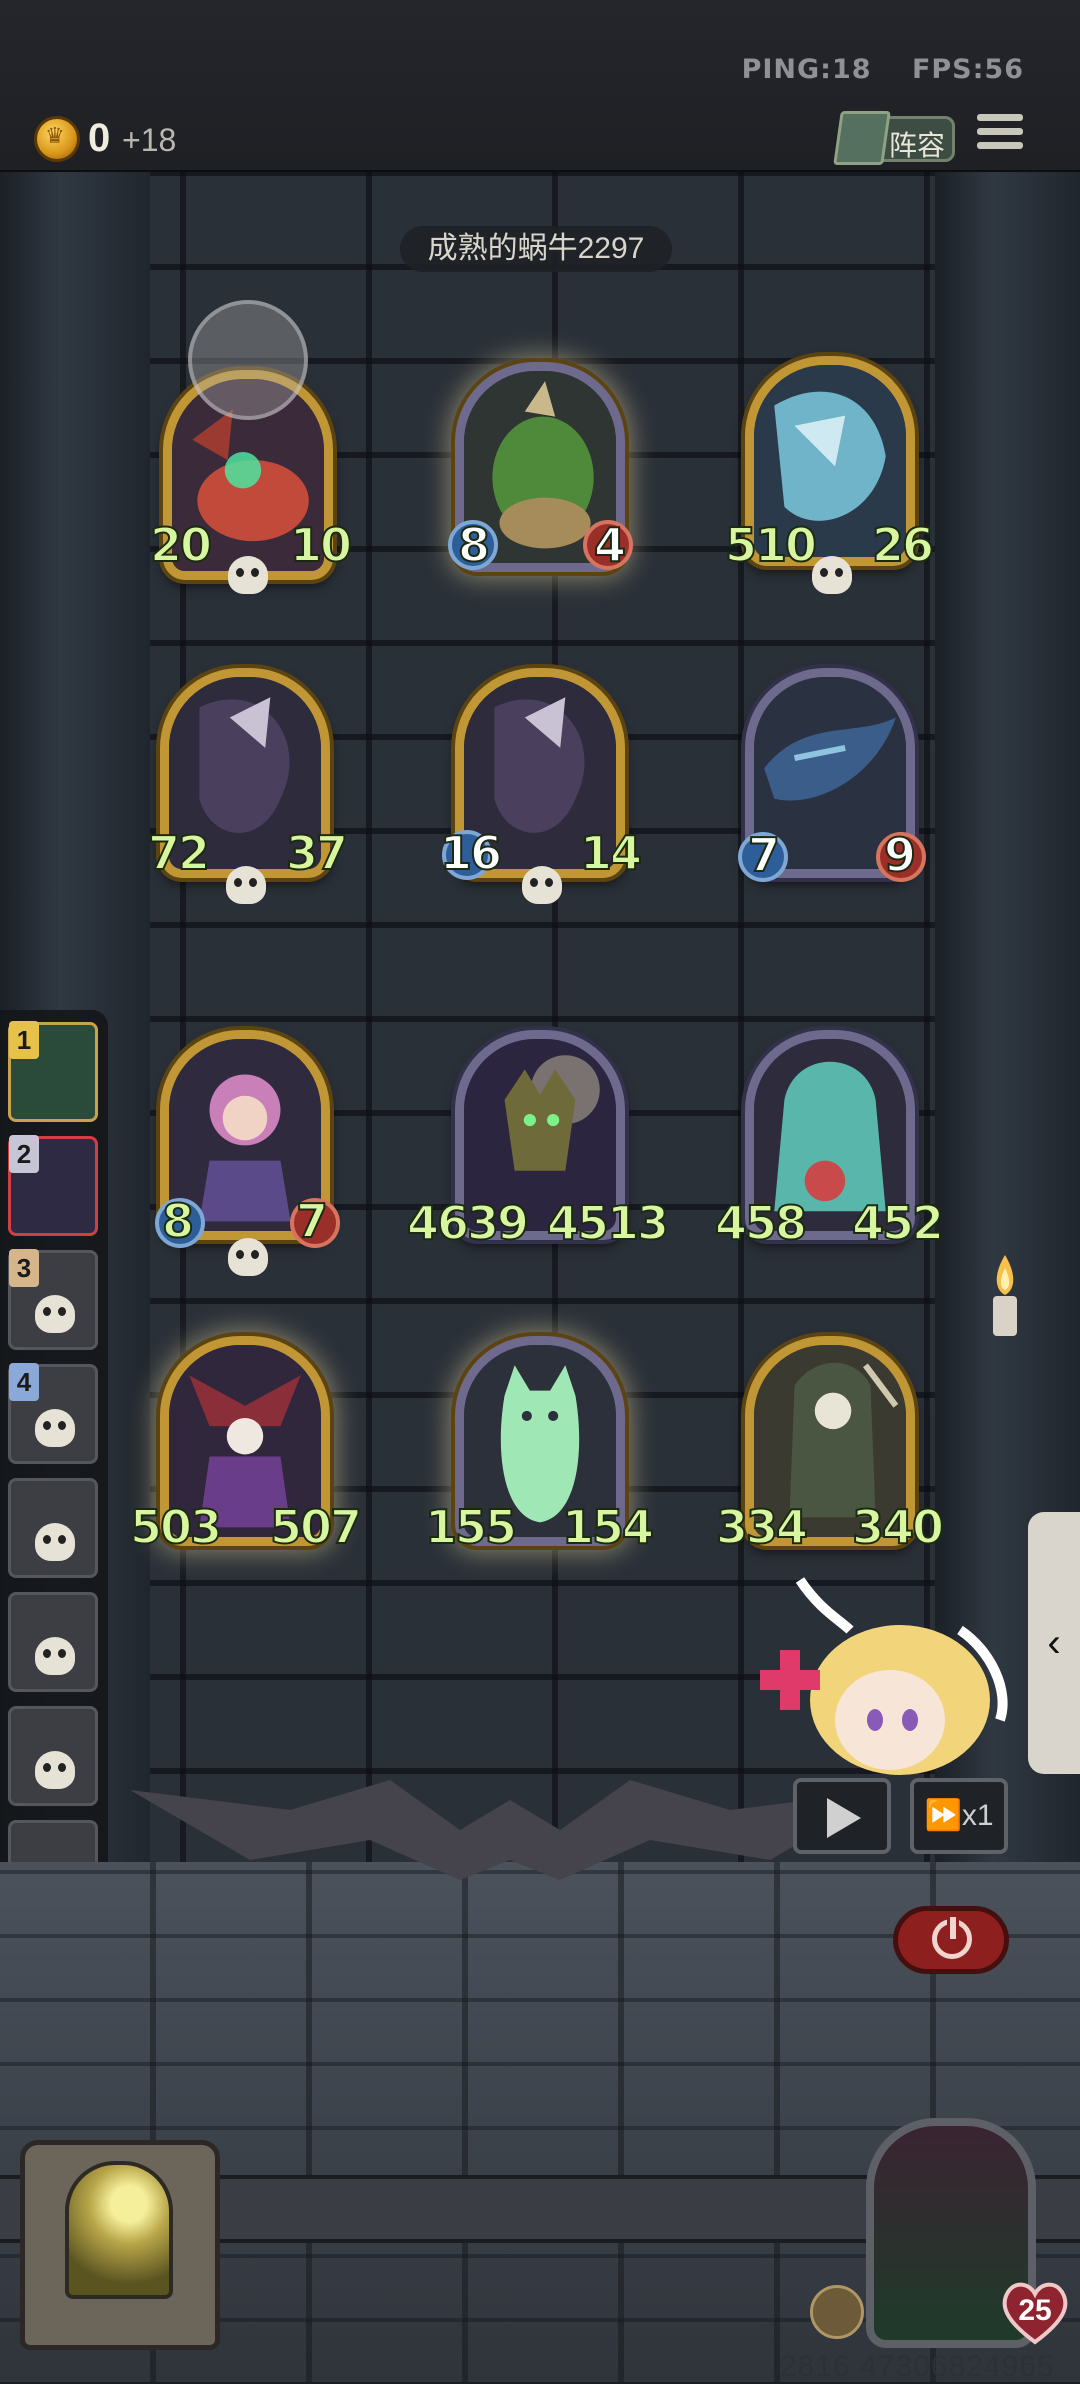 The image size is (1080, 2384). Describe the element at coordinates (1005, 1295) in the screenshot. I see `torch-icon` at that location.